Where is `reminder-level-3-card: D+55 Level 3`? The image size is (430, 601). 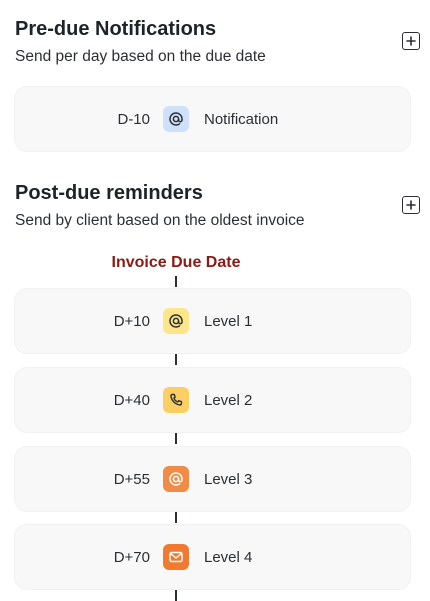
reminder-level-3-card: D+55 Level 3 is located at coordinates (212, 479).